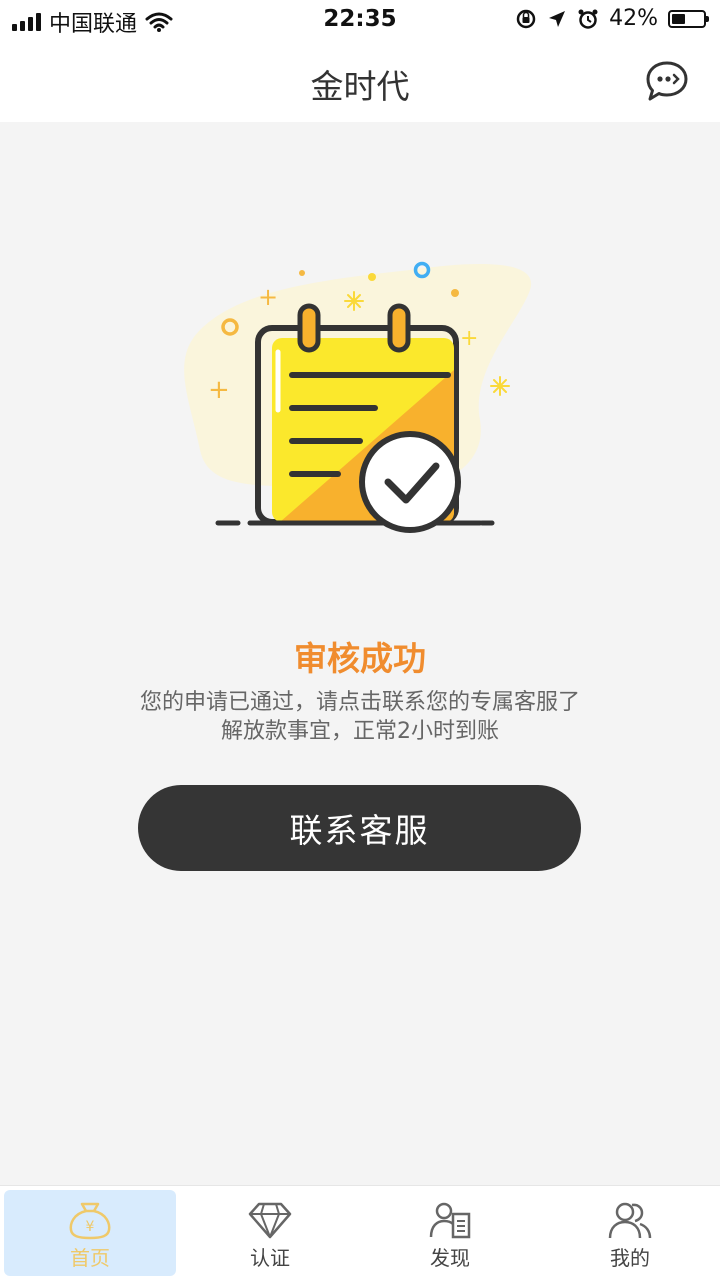 Image resolution: width=720 pixels, height=1280 pixels. I want to click on chat-button, so click(667, 82).